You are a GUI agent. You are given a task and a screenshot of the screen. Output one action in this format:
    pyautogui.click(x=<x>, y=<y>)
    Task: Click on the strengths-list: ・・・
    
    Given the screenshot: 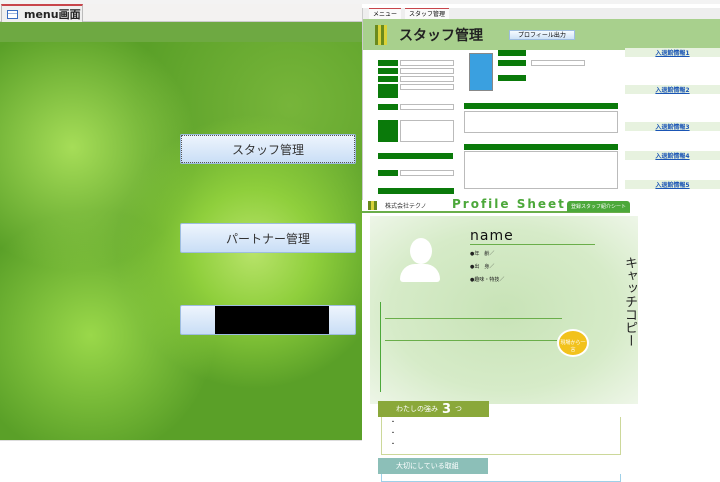 What is the action you would take?
    pyautogui.click(x=501, y=436)
    